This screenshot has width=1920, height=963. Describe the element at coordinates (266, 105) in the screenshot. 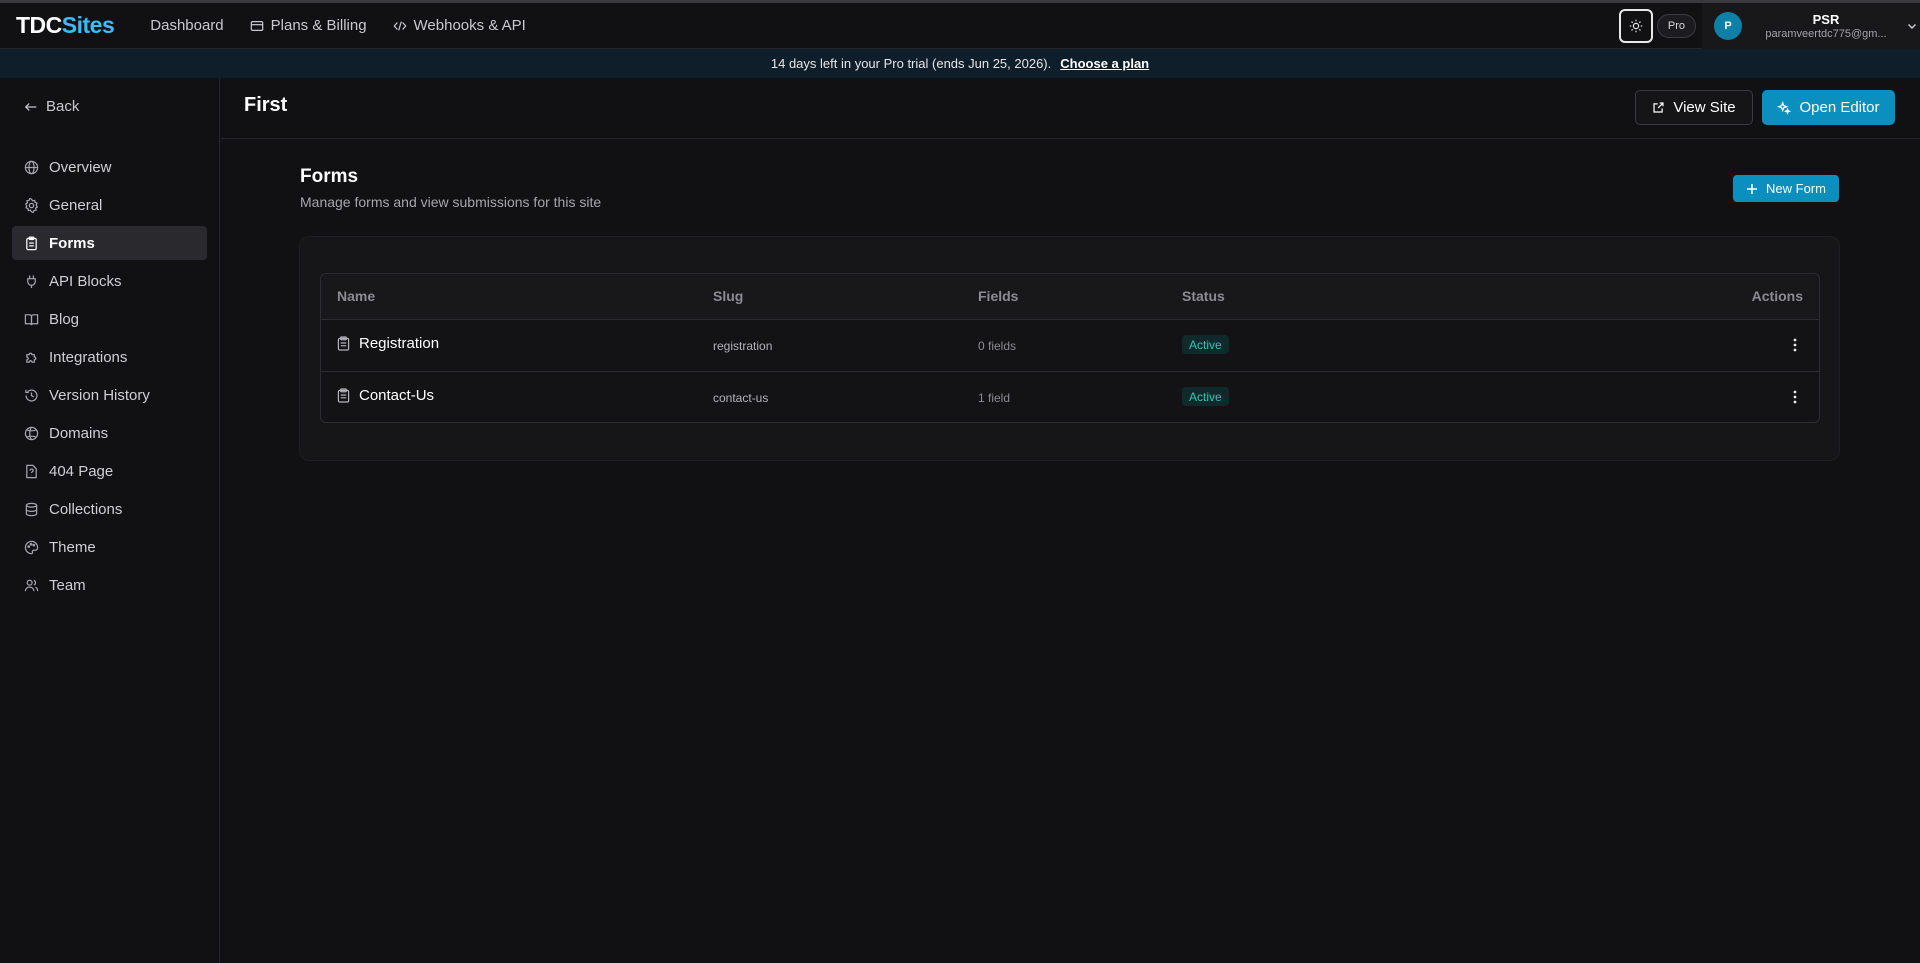

I see `page-title: First` at that location.